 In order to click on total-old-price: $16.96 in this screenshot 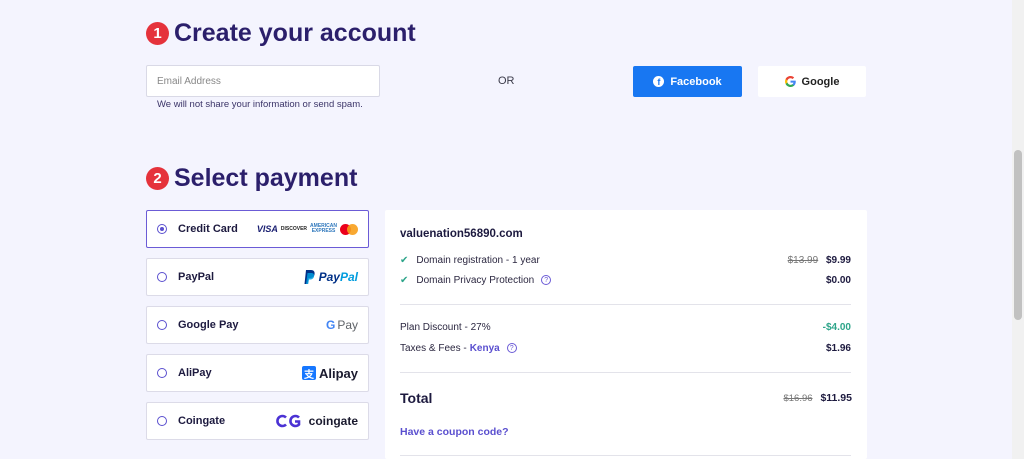, I will do `click(798, 398)`.